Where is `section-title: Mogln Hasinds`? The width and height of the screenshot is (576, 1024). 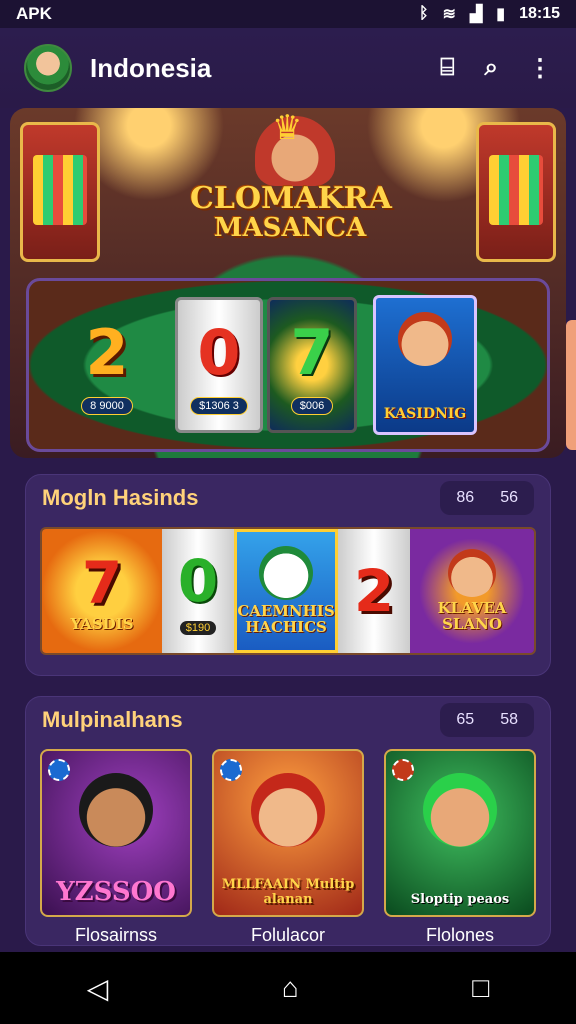 section-title: Mogln Hasinds is located at coordinates (120, 497).